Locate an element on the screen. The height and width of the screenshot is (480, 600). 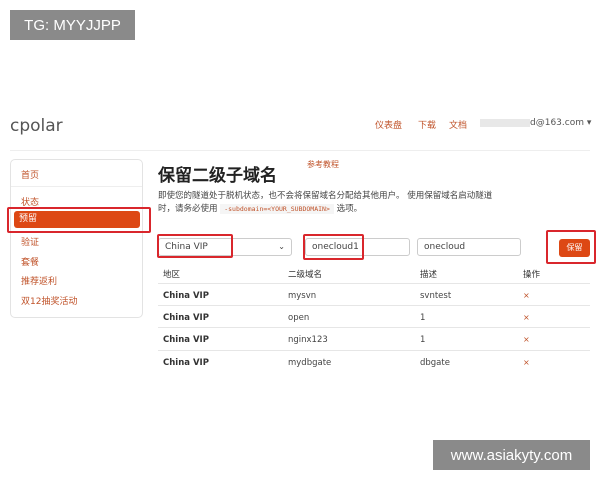
description-input: onecloud is located at coordinates (469, 247).